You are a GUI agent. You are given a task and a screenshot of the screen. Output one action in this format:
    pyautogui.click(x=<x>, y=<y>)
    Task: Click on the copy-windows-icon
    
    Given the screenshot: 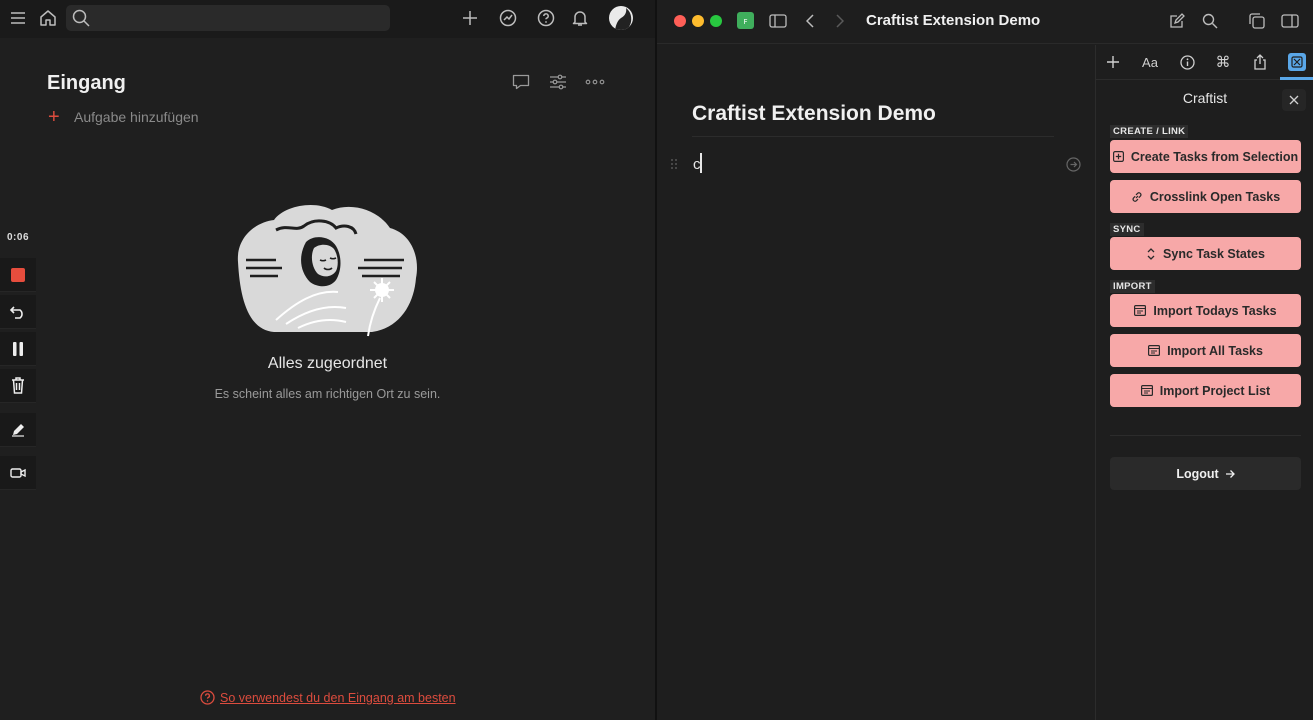 What is the action you would take?
    pyautogui.click(x=1257, y=21)
    